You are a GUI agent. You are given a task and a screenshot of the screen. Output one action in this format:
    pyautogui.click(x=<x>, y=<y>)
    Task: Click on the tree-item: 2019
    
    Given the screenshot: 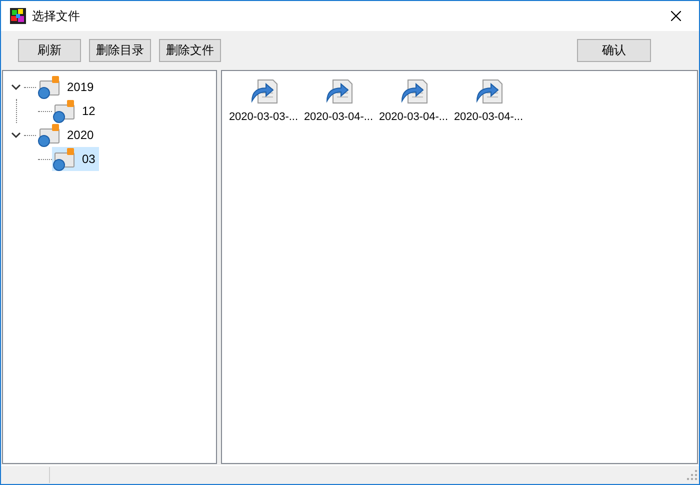 What is the action you would take?
    pyautogui.click(x=67, y=87)
    